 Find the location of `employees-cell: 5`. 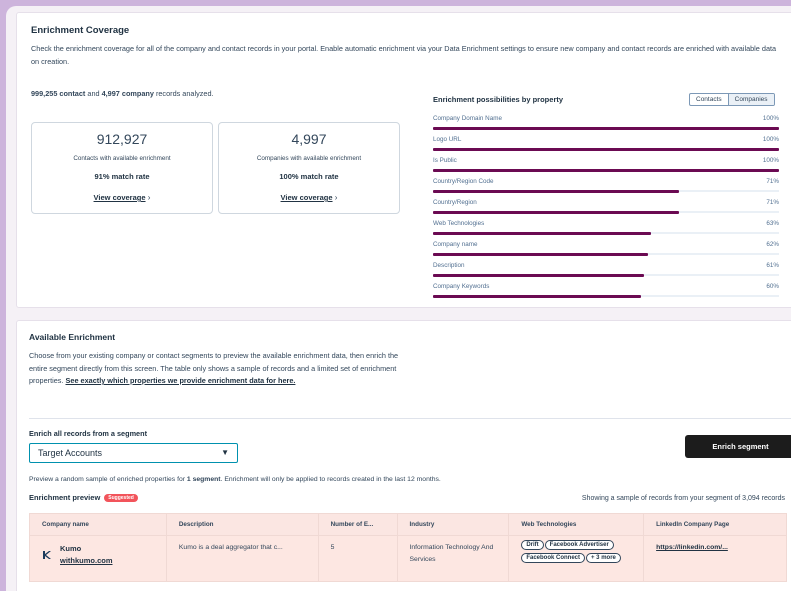

employees-cell: 5 is located at coordinates (357, 558).